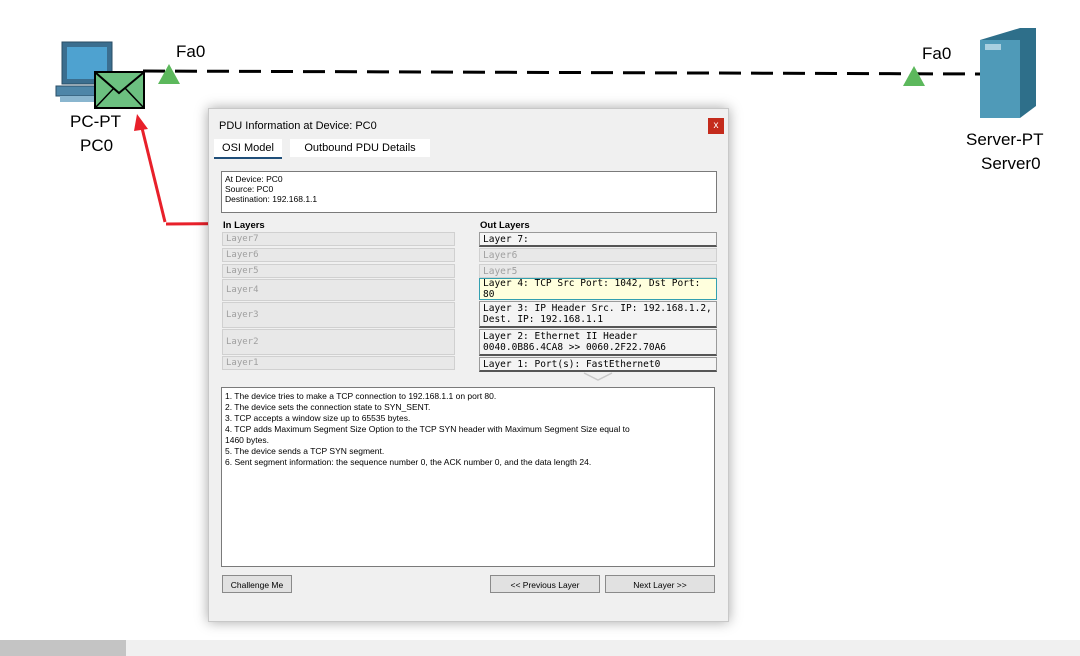 This screenshot has width=1080, height=656. What do you see at coordinates (248, 149) in the screenshot?
I see `tab-osi-model: OSI Model` at bounding box center [248, 149].